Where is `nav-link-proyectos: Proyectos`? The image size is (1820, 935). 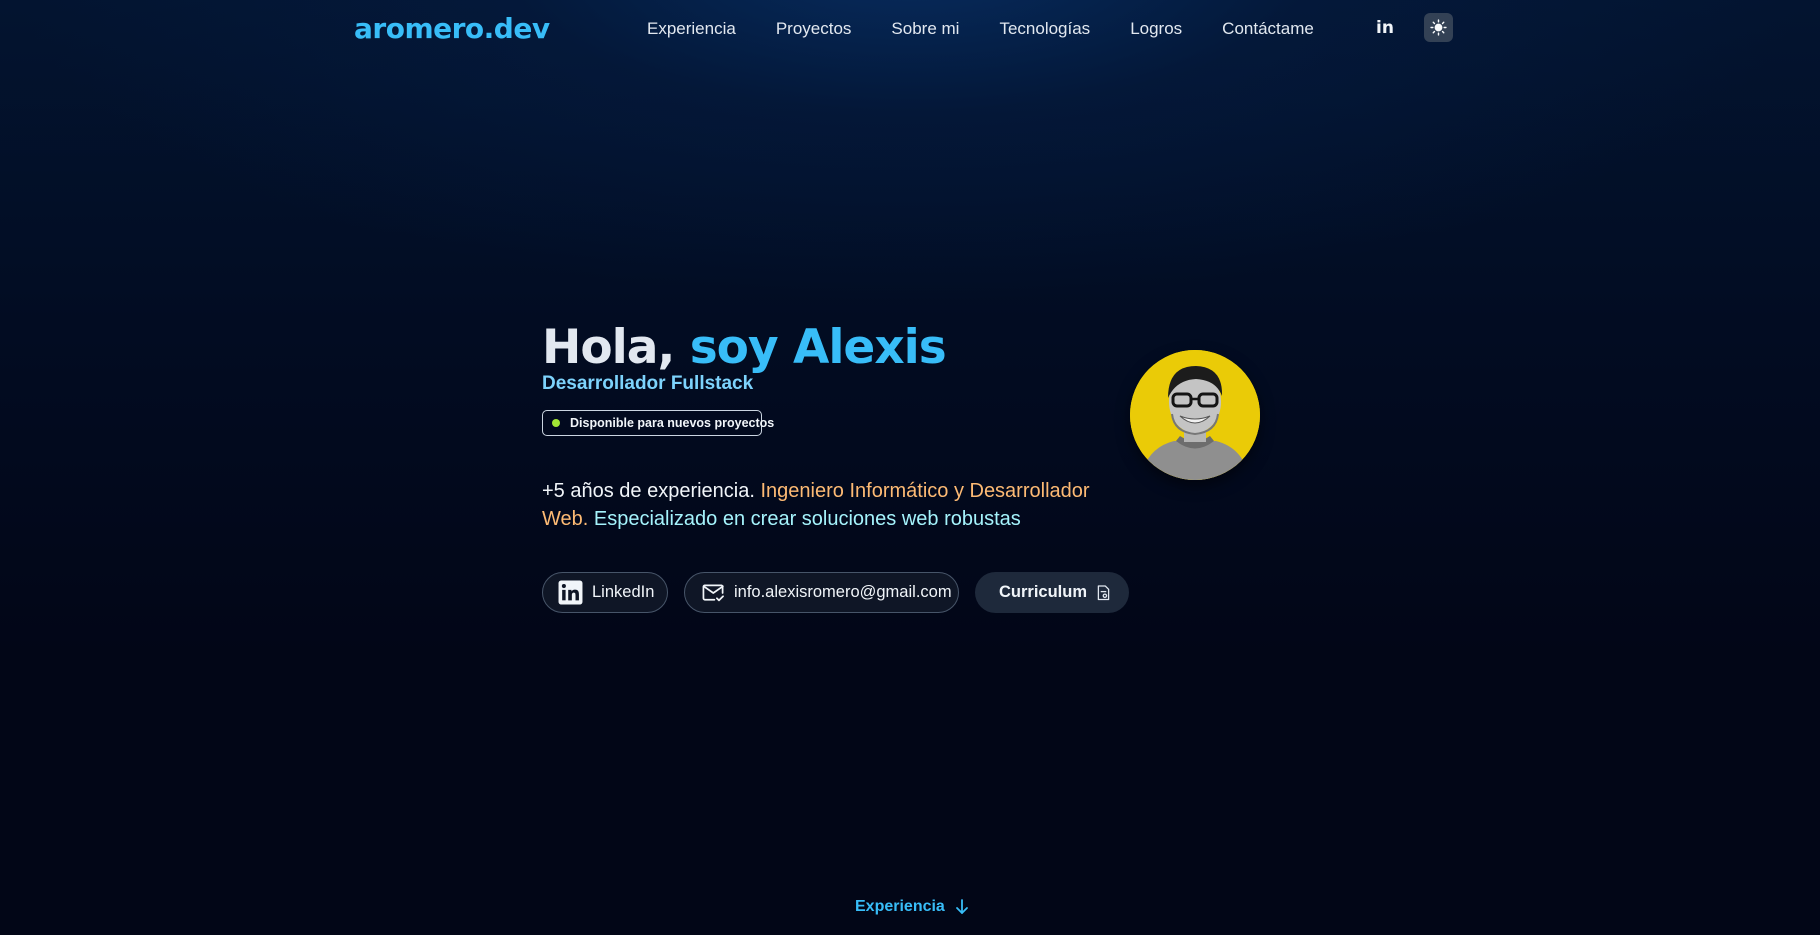
nav-link-proyectos: Proyectos is located at coordinates (814, 29).